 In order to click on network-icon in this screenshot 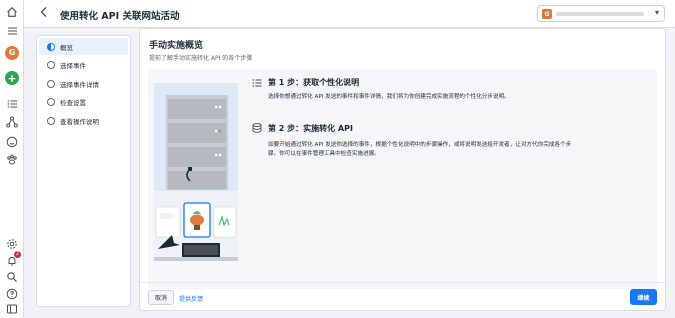, I will do `click(12, 122)`.